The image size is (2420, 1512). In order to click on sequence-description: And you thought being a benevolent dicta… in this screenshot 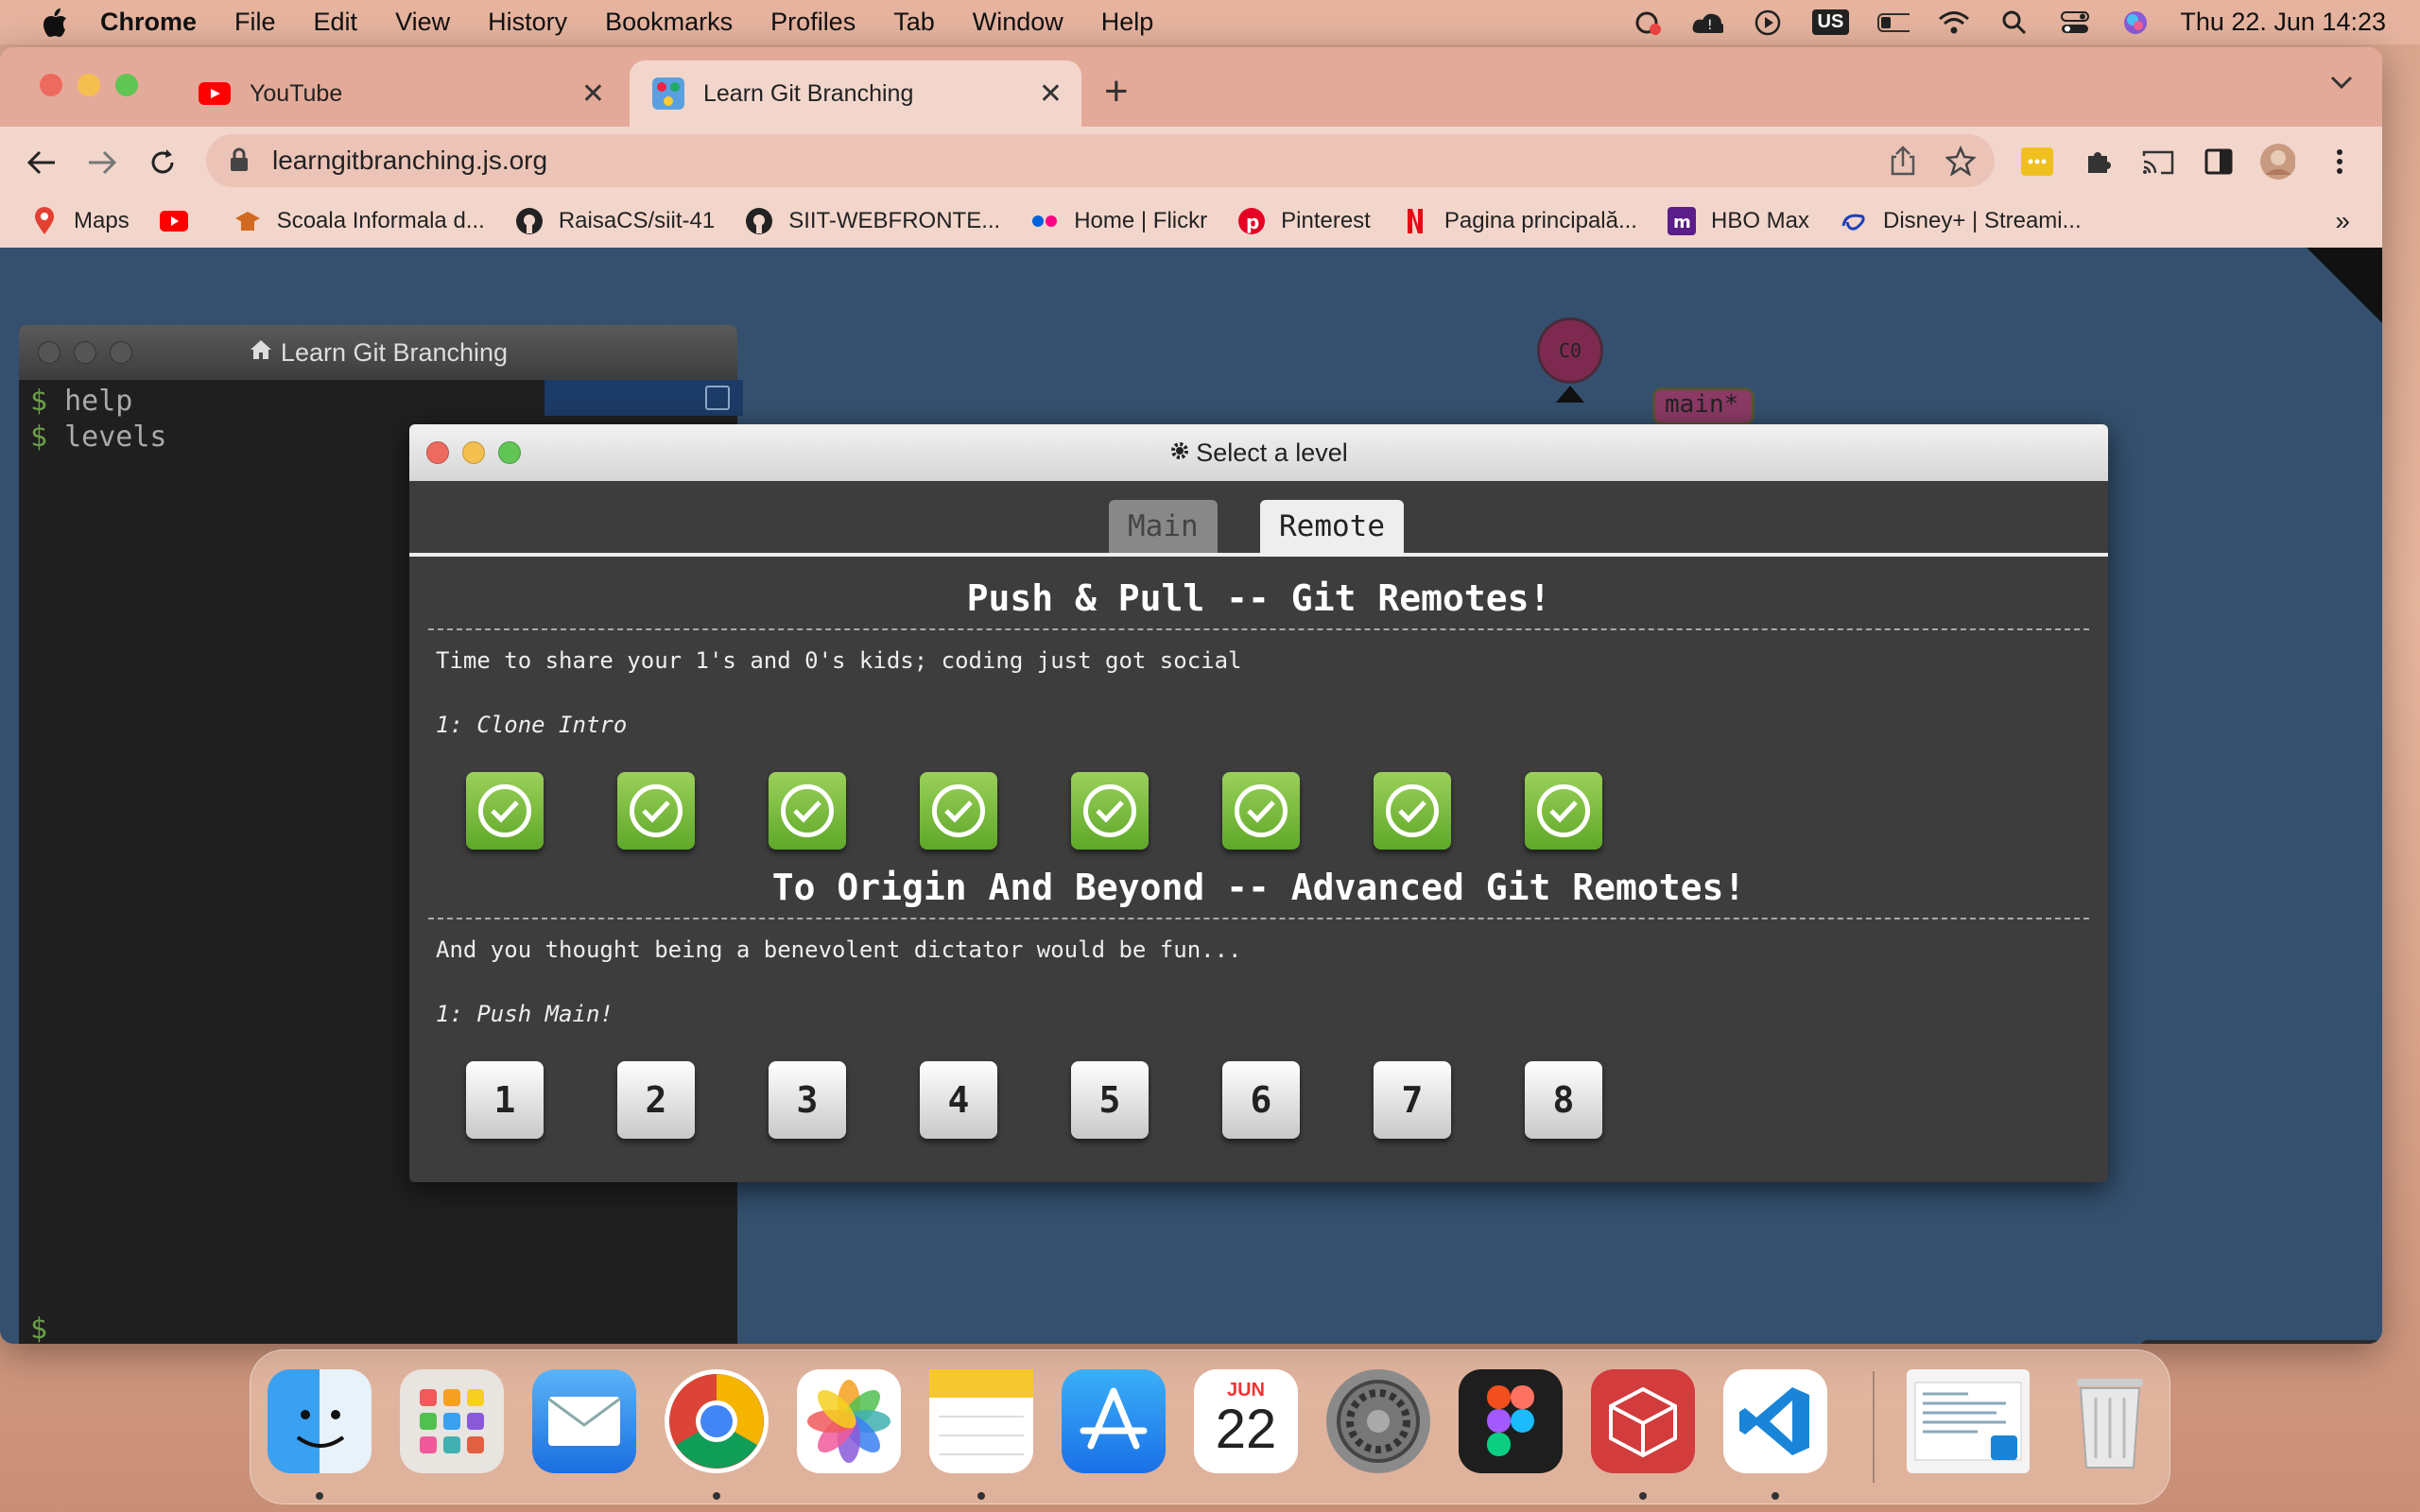, I will do `click(839, 949)`.